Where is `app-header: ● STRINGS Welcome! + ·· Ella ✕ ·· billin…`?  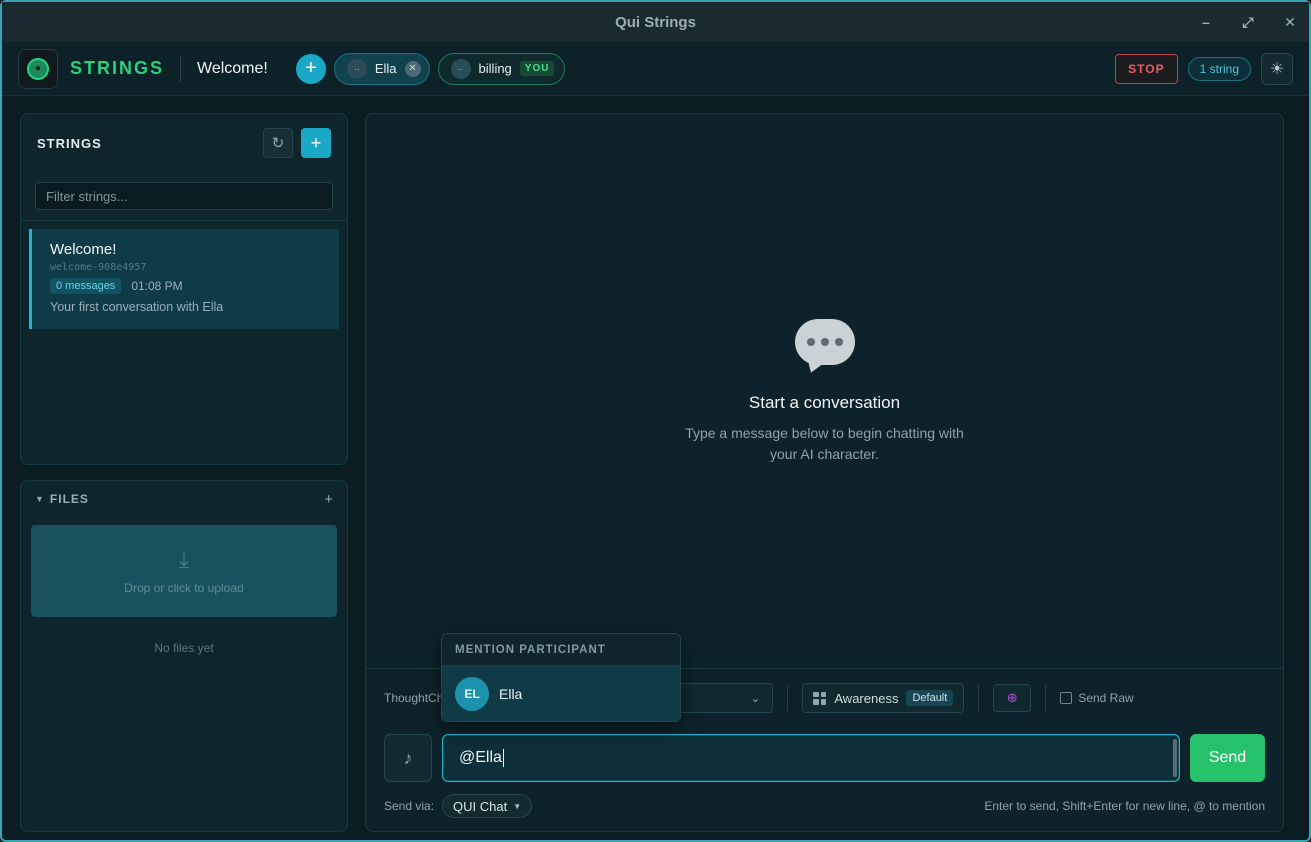
app-header: ● STRINGS Welcome! + ·· Ella ✕ ·· billin… is located at coordinates (655, 69).